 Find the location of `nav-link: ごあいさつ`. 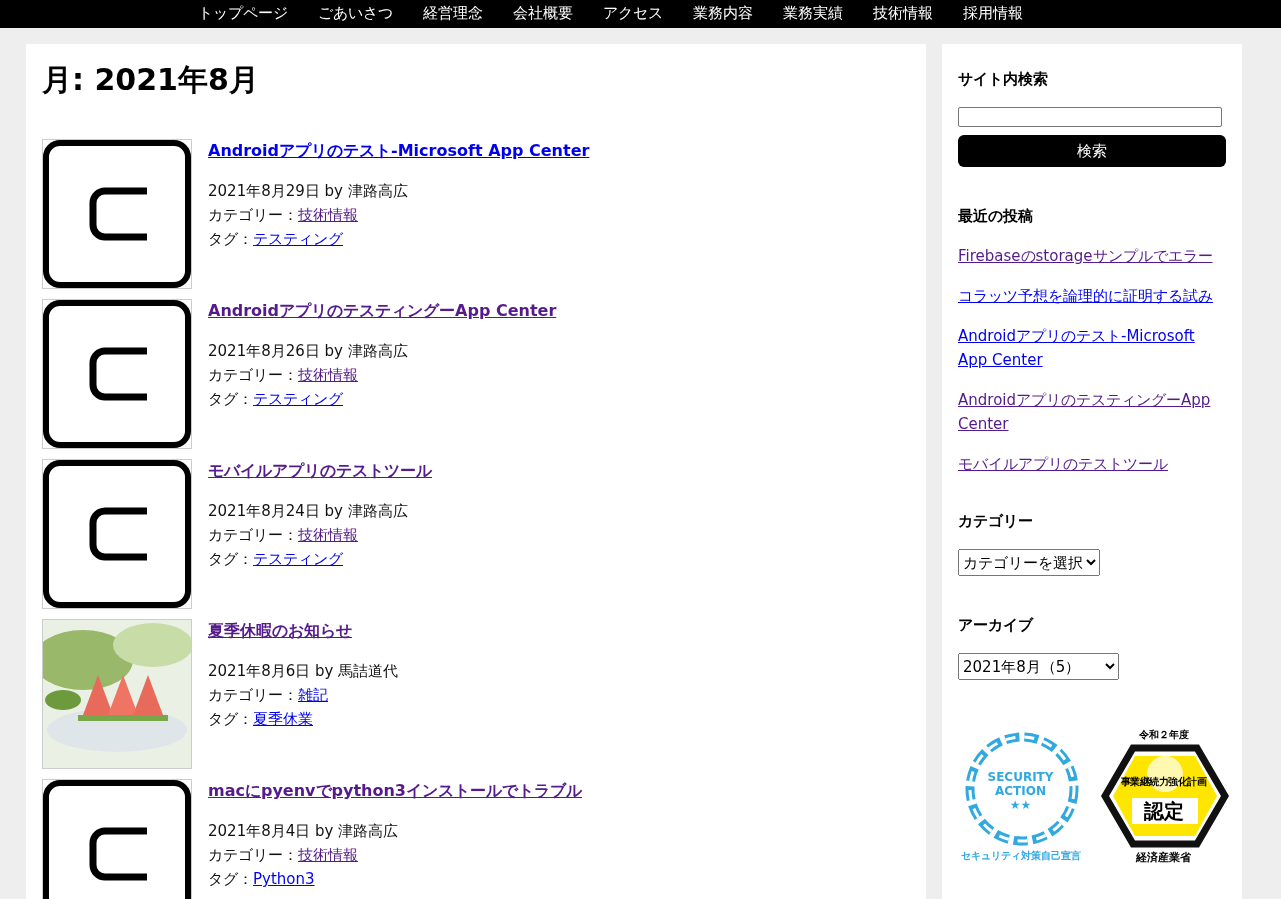

nav-link: ごあいさつ is located at coordinates (355, 14).